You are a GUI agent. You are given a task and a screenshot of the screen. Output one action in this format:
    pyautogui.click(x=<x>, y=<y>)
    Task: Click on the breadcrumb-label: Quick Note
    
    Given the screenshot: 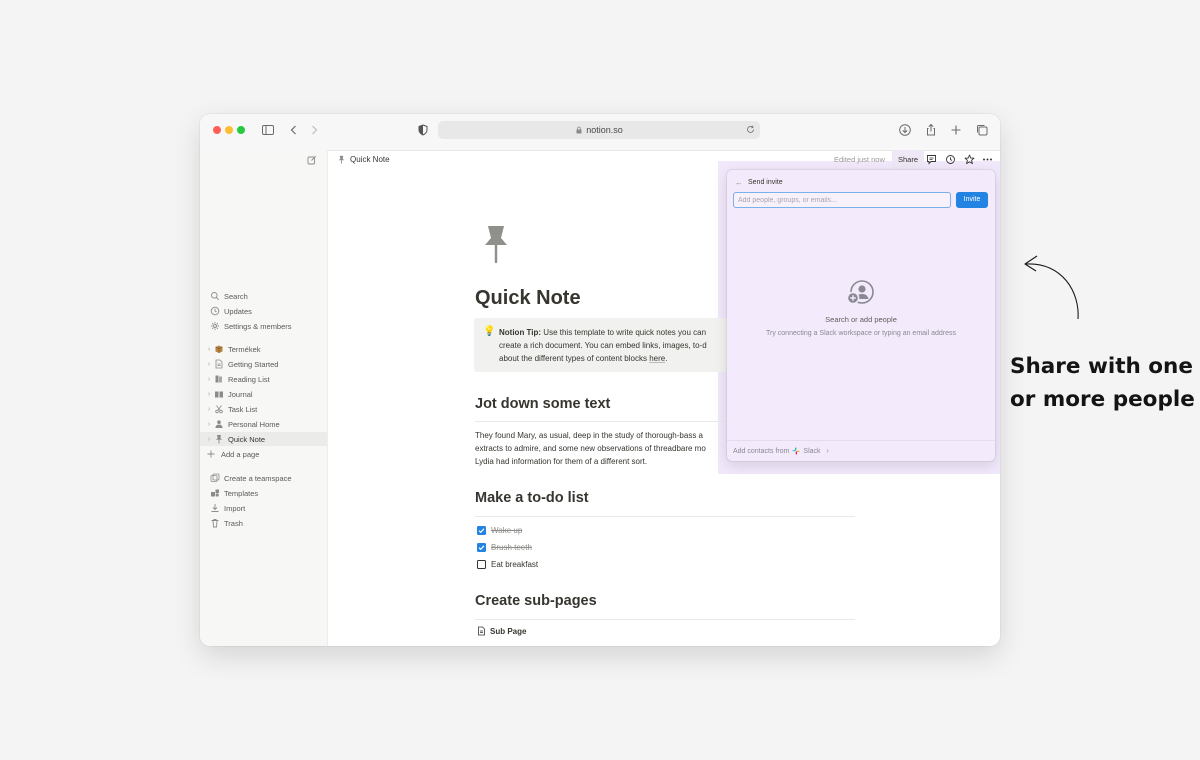 What is the action you would take?
    pyautogui.click(x=370, y=159)
    